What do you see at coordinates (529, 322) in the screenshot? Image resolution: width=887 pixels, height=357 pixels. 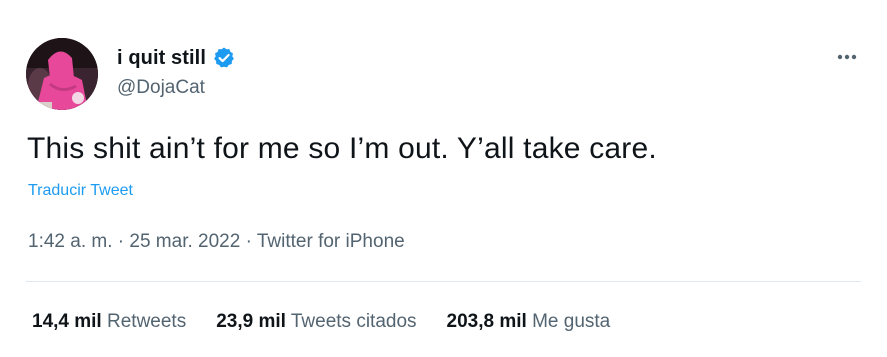 I see `likes-stat: 203,8 mil Me gusta` at bounding box center [529, 322].